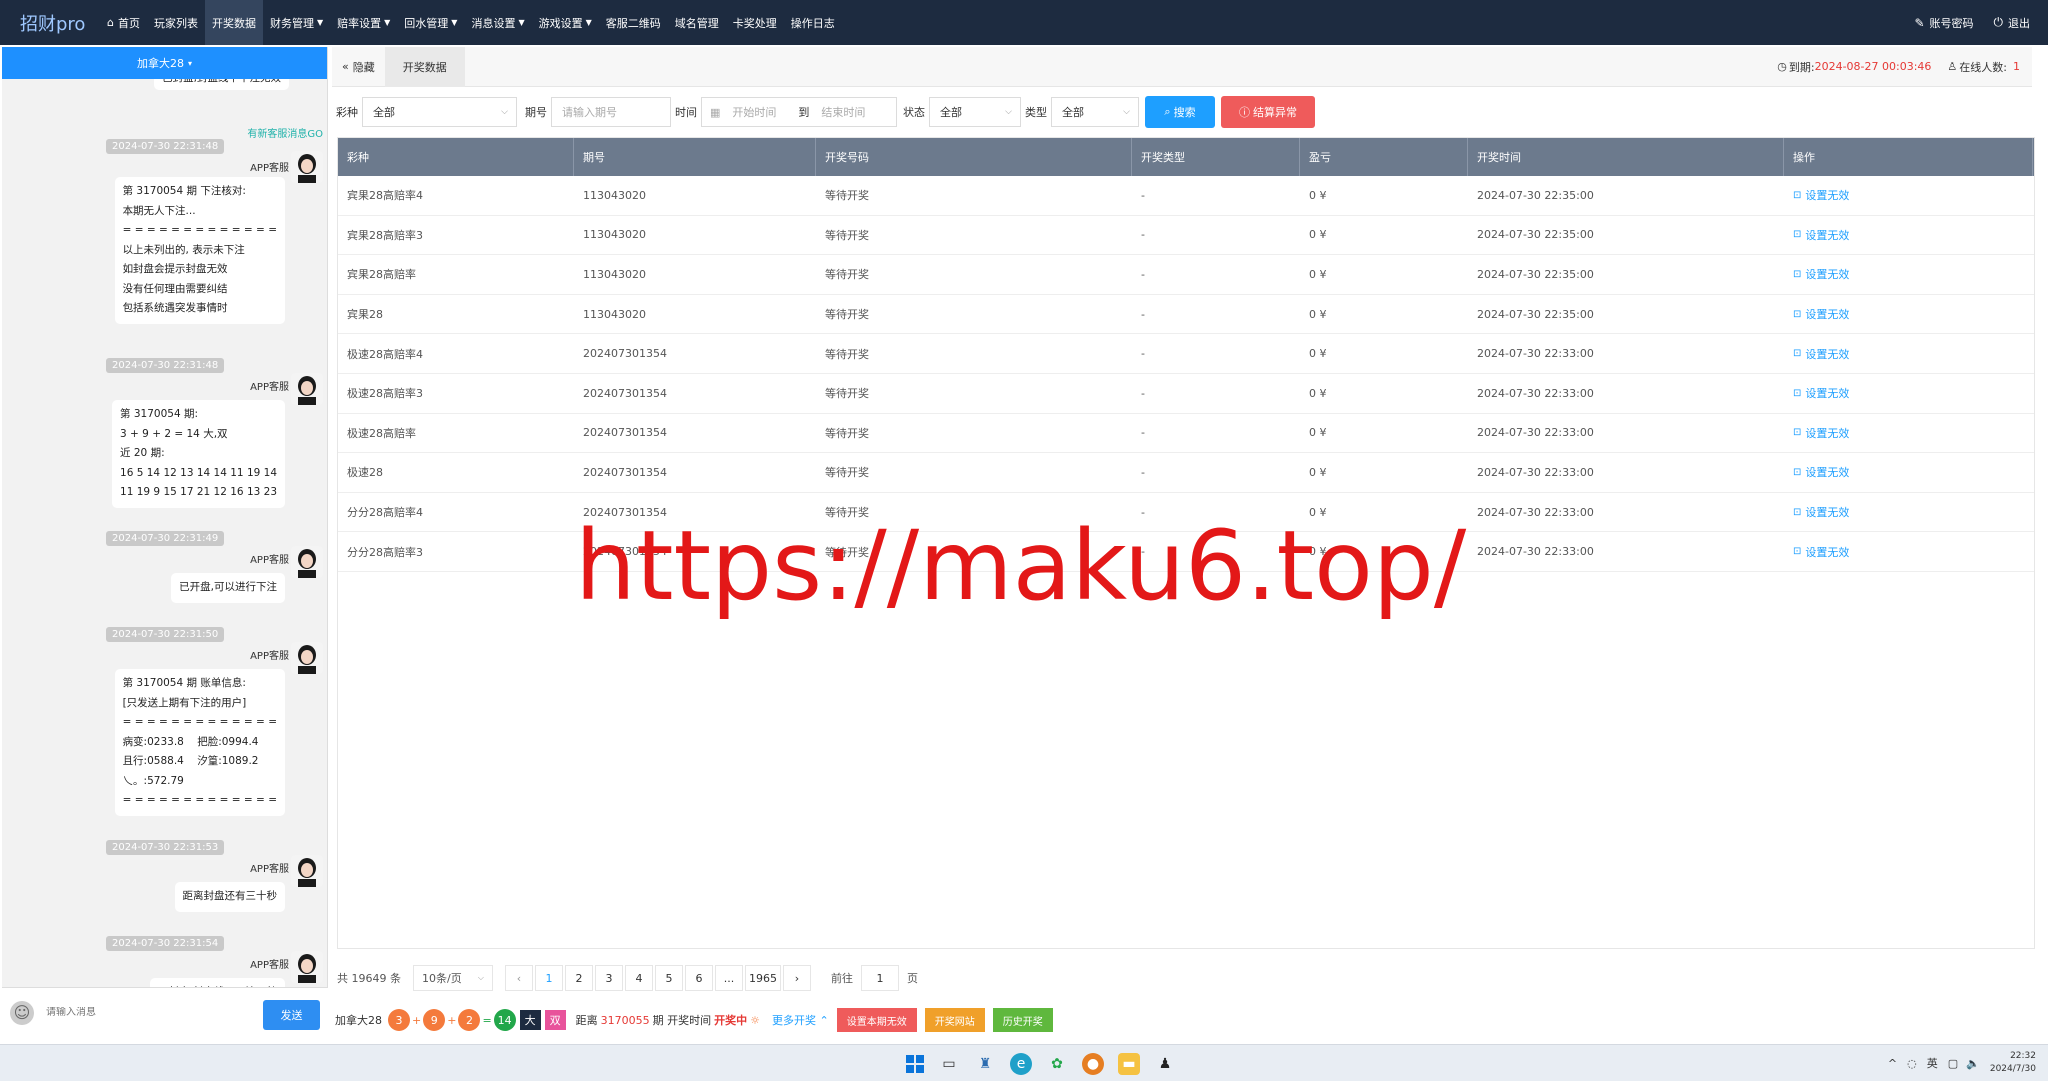 The image size is (2048, 1081). I want to click on chevron-up-icon: ^, so click(1892, 1063).